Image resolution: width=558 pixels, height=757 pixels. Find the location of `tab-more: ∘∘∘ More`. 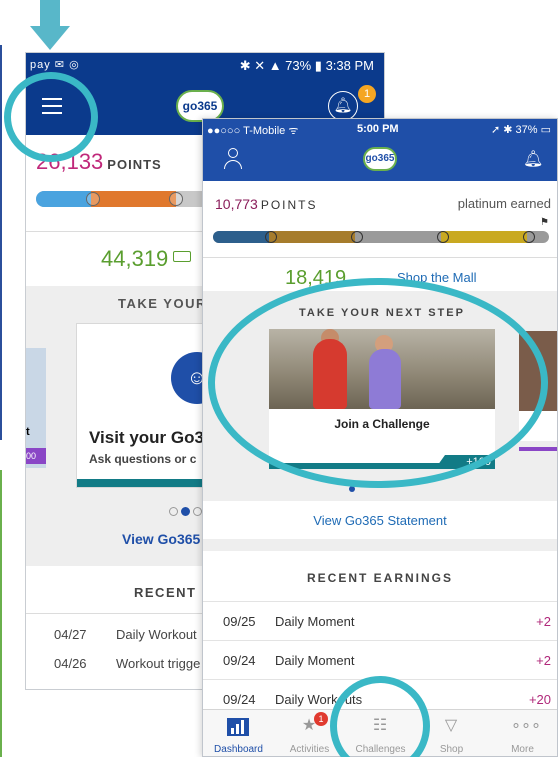

tab-more: ∘∘∘ More is located at coordinates (522, 733).